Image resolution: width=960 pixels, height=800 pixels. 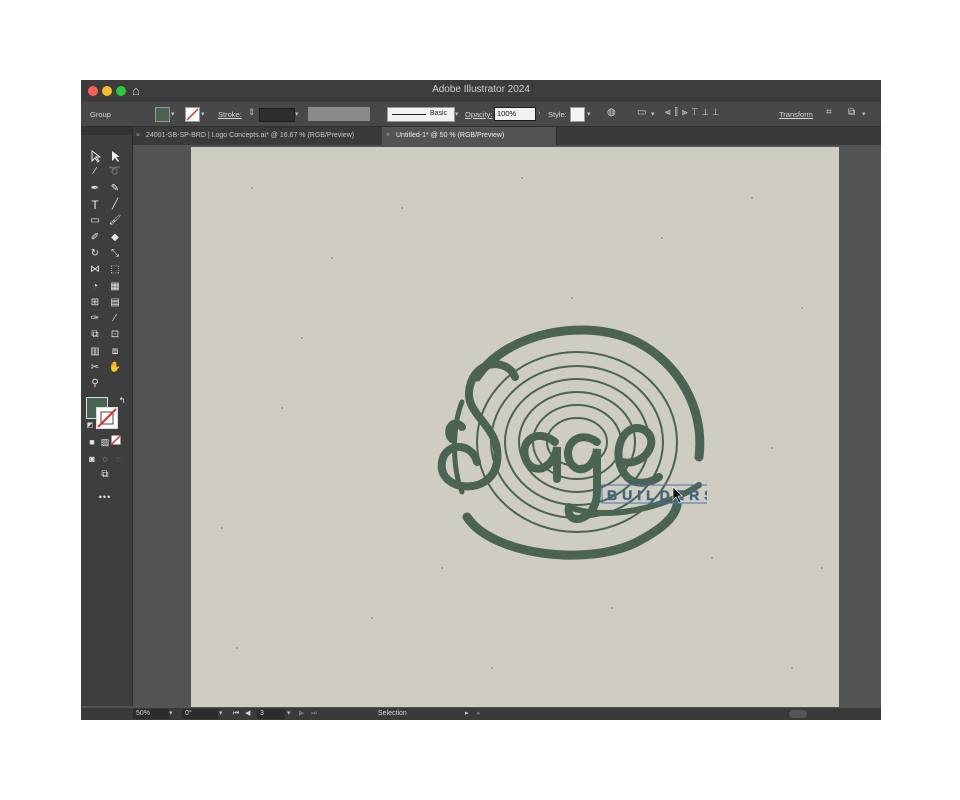 What do you see at coordinates (115, 368) in the screenshot?
I see `hand-tool-icon: ✋` at bounding box center [115, 368].